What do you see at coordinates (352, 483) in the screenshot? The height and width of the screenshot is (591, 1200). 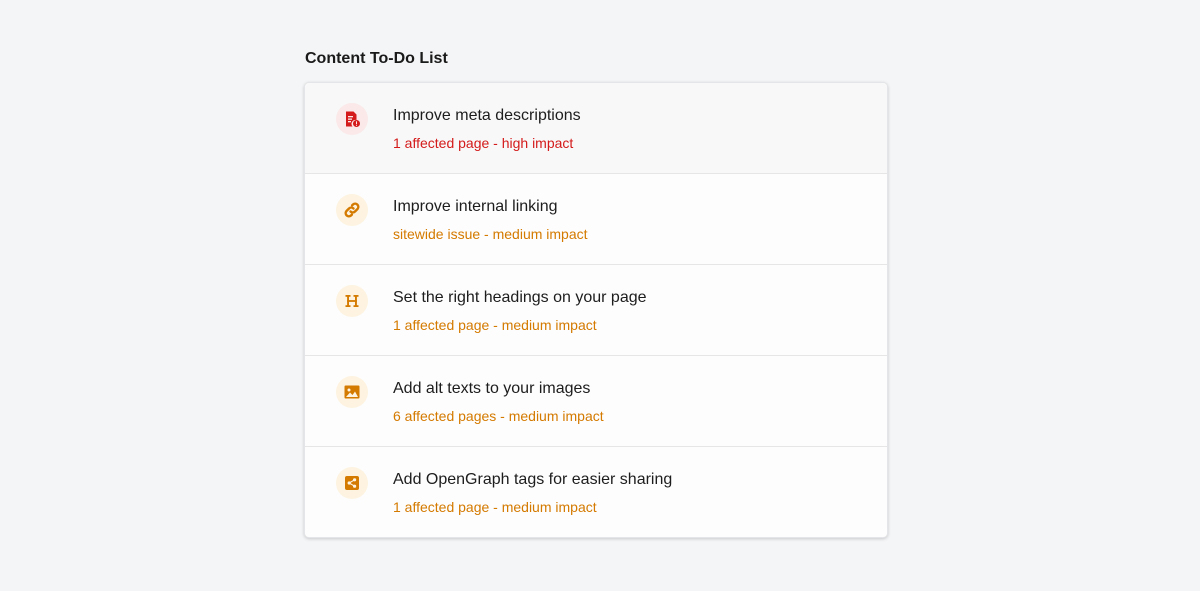 I see `share-icon` at bounding box center [352, 483].